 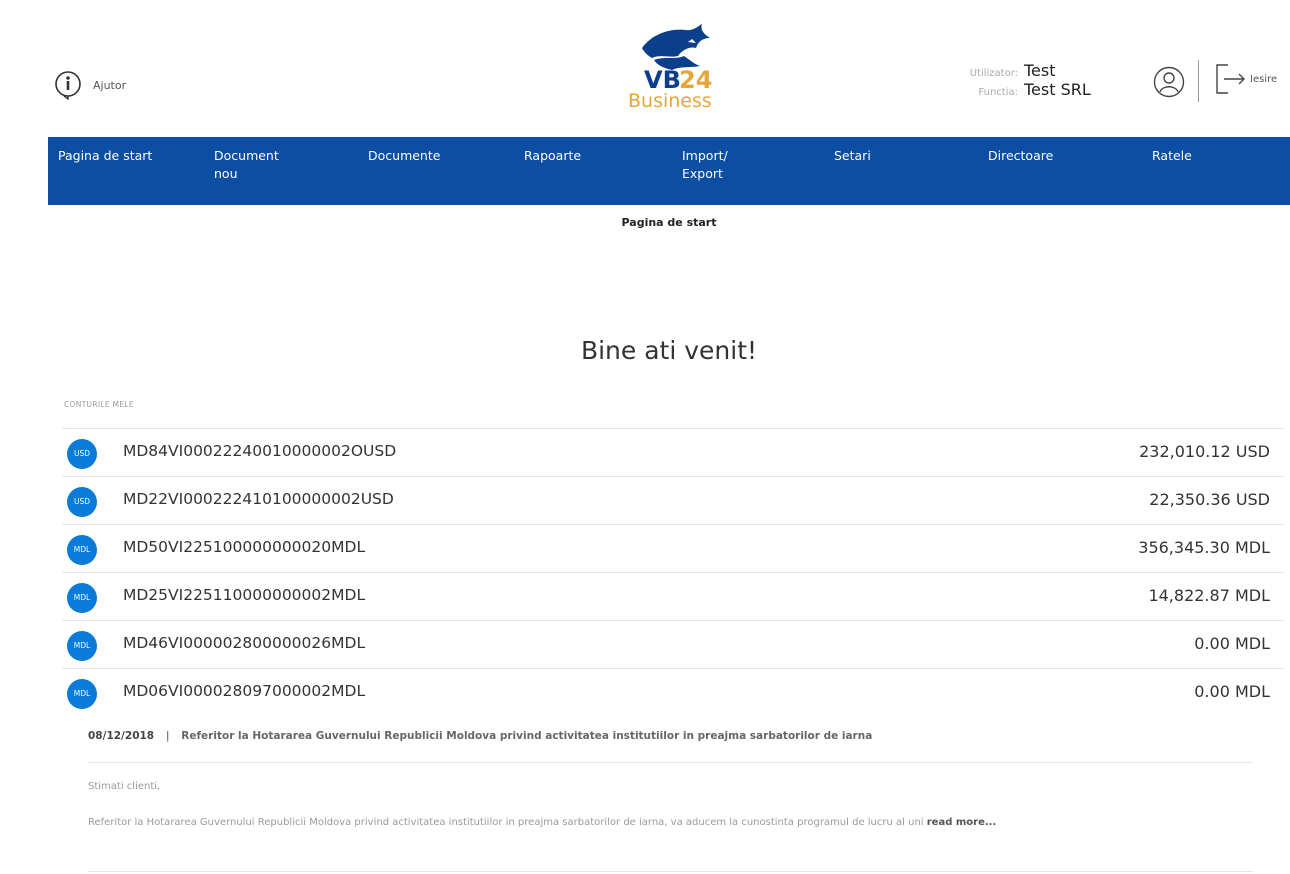 I want to click on account-balance: 356,345.30 MDL, so click(x=1204, y=547).